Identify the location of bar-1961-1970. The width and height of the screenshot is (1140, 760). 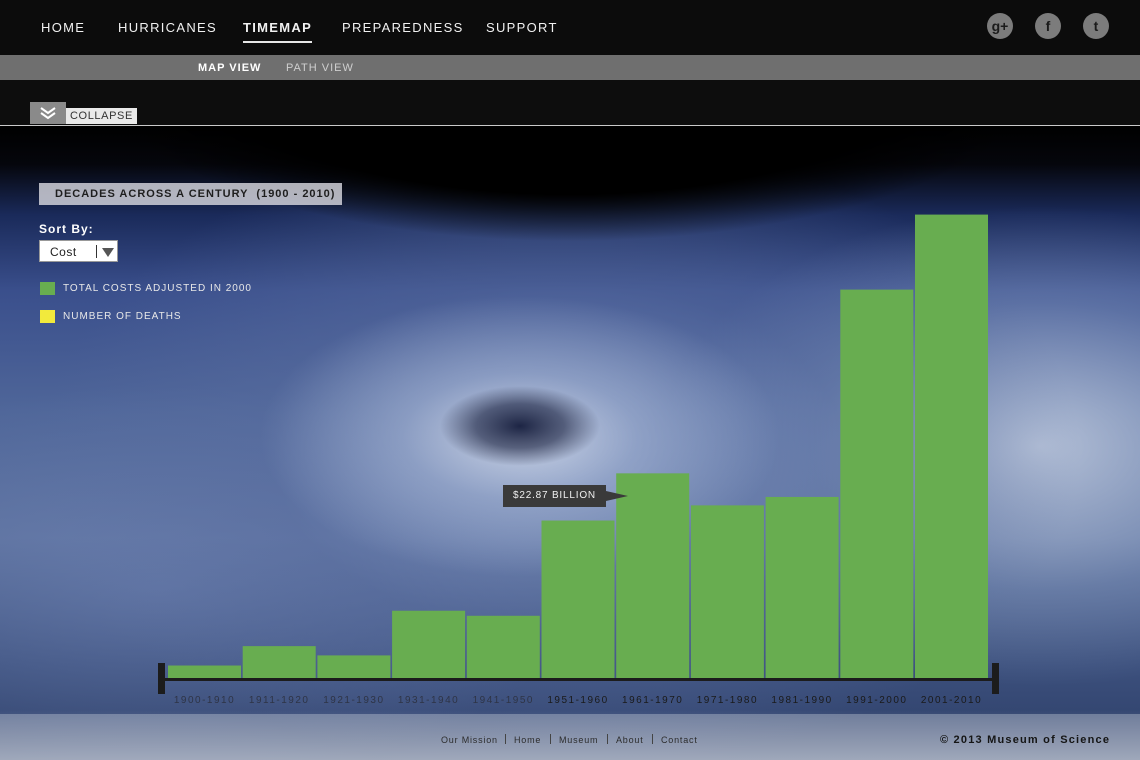
(653, 576).